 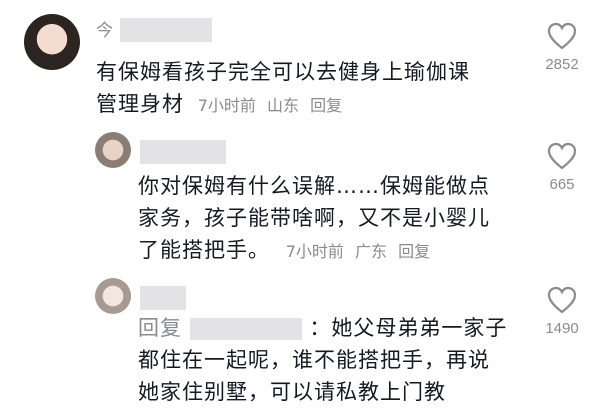 What do you see at coordinates (104, 28) in the screenshot?
I see `commenter-username: 今` at bounding box center [104, 28].